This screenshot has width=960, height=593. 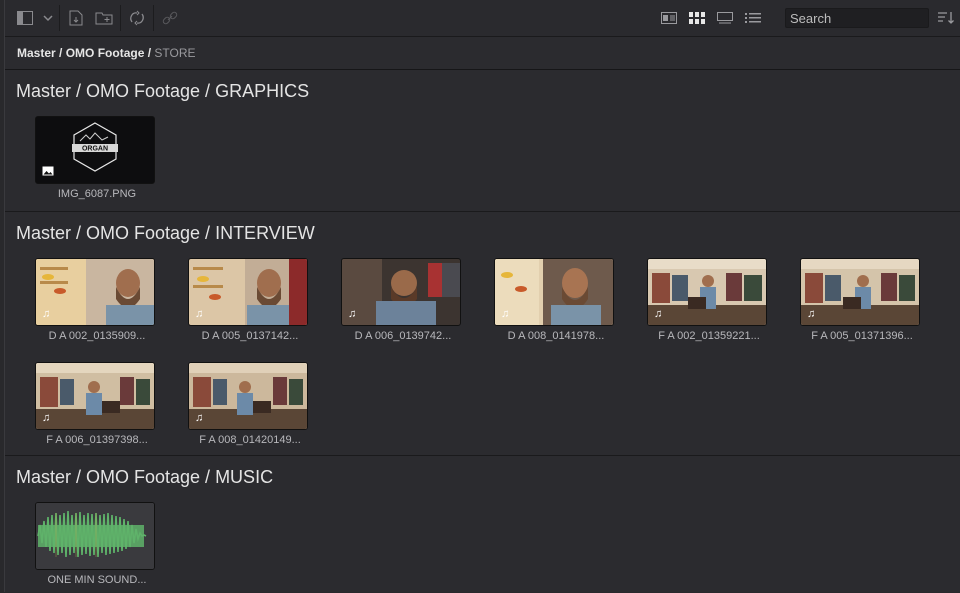 I want to click on new-bin-icon, so click(x=104, y=18).